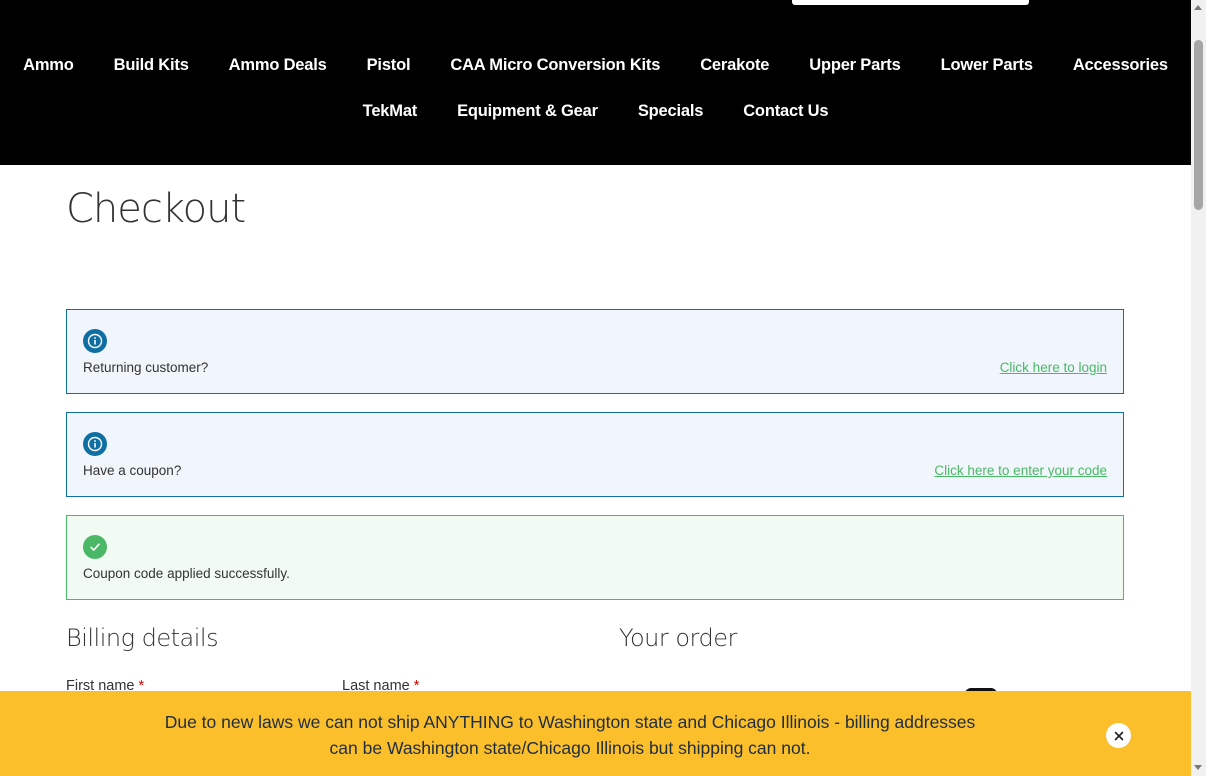 This screenshot has width=1206, height=776. I want to click on login-link: Click here to login, so click(1053, 367).